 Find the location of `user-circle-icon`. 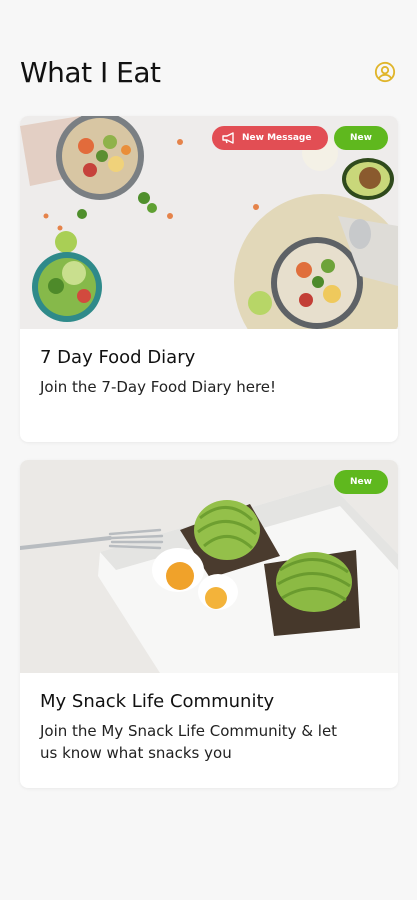

user-circle-icon is located at coordinates (385, 72).